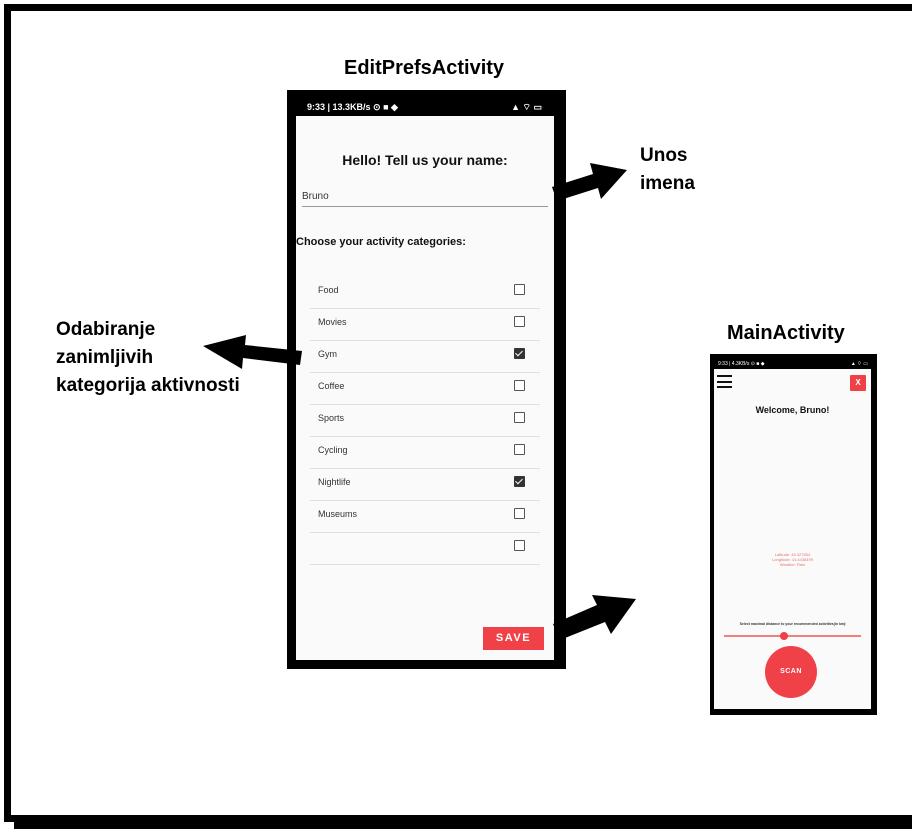  I want to click on arrow-to-main, so click(594, 617).